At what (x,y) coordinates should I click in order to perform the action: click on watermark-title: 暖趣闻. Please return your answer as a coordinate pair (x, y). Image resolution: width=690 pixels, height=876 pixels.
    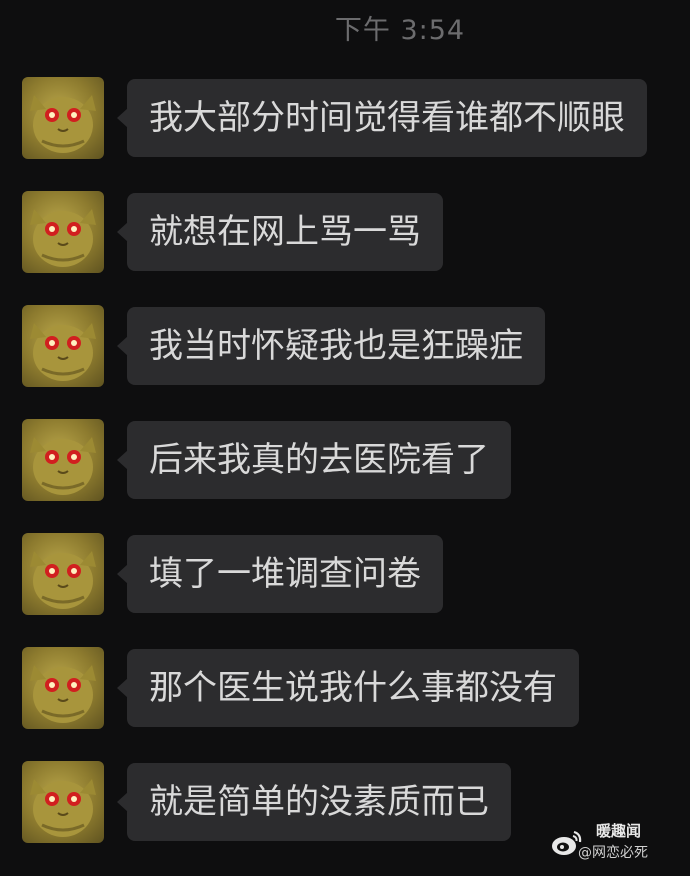
    Looking at the image, I should click on (619, 831).